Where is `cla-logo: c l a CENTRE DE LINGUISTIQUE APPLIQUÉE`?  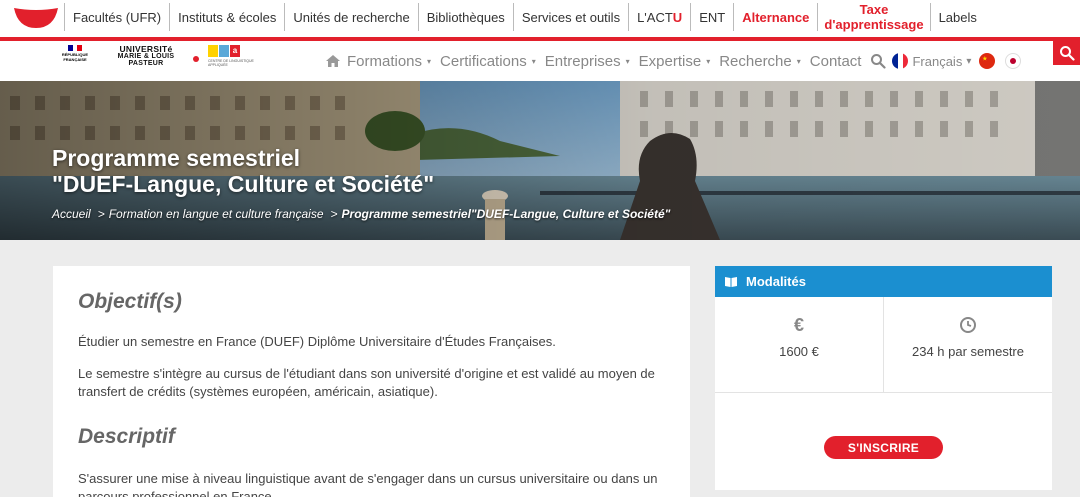 cla-logo: c l a CENTRE DE LINGUISTIQUE APPLIQUÉE is located at coordinates (234, 60).